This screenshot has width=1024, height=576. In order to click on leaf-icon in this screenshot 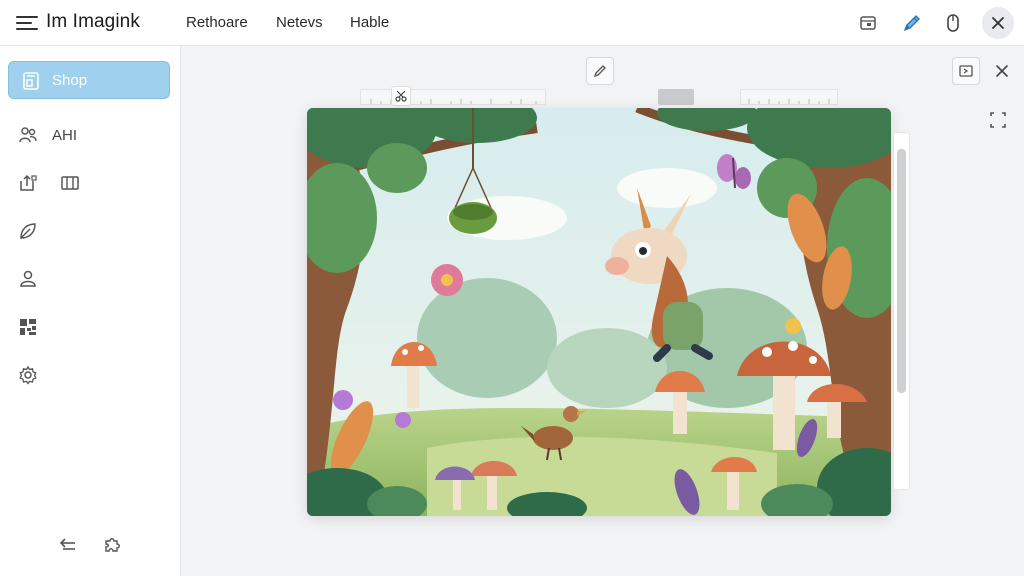, I will do `click(28, 231)`.